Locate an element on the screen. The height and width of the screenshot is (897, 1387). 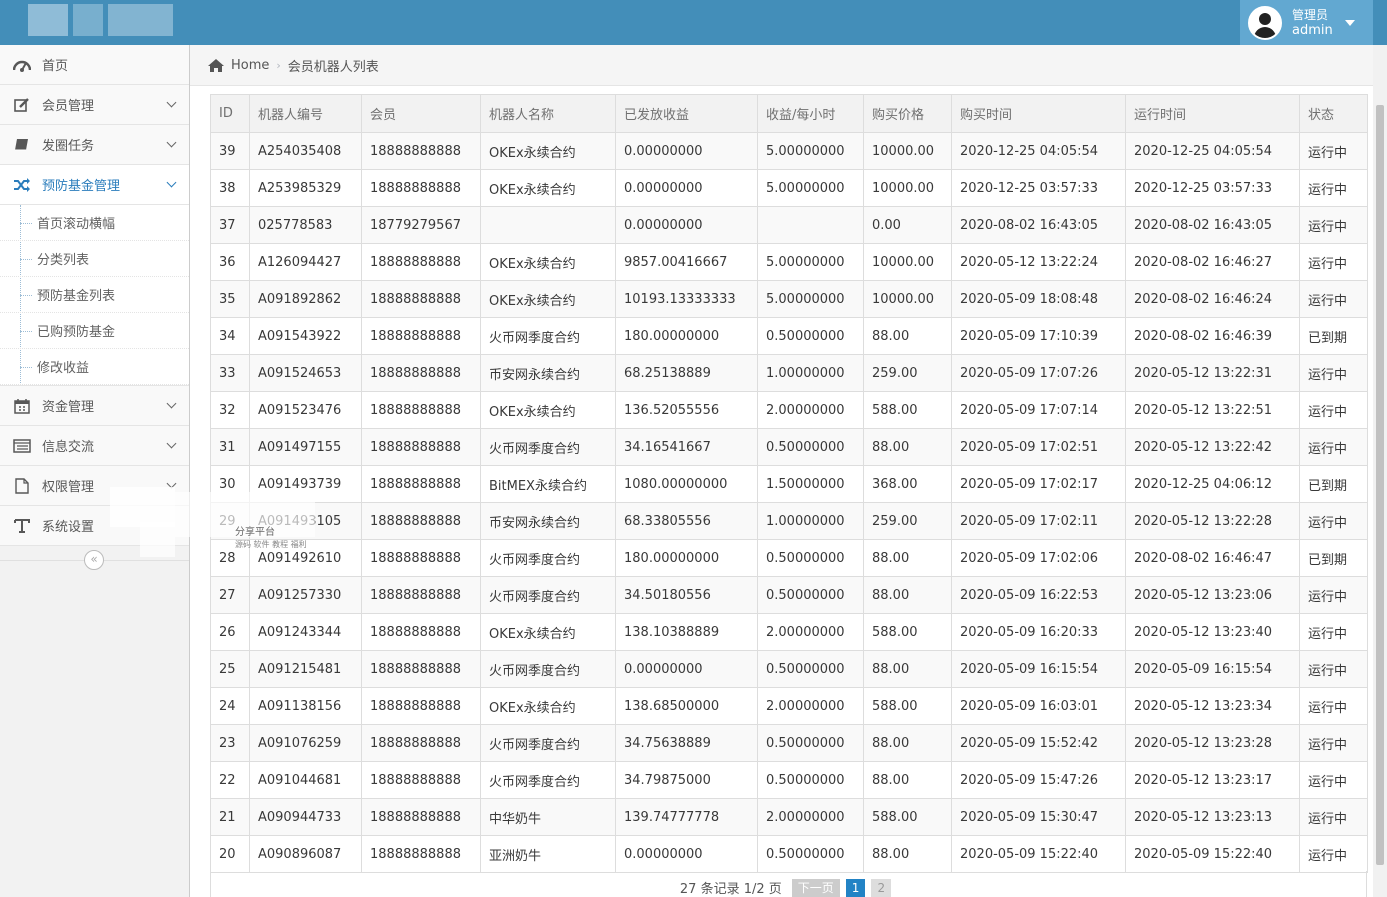
user-role: 管理员 is located at coordinates (1310, 14).